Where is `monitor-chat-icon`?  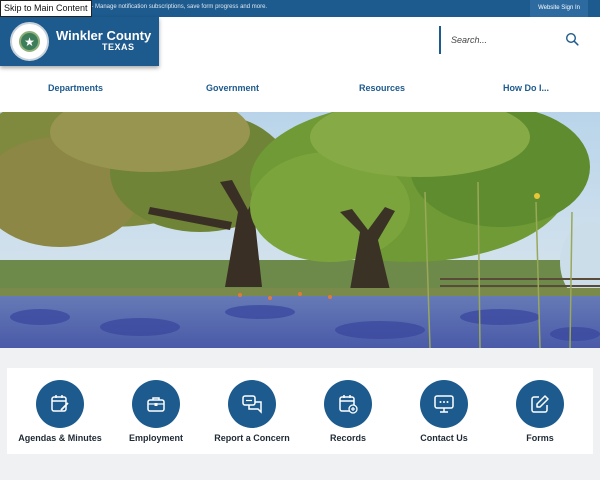
monitor-chat-icon is located at coordinates (444, 404).